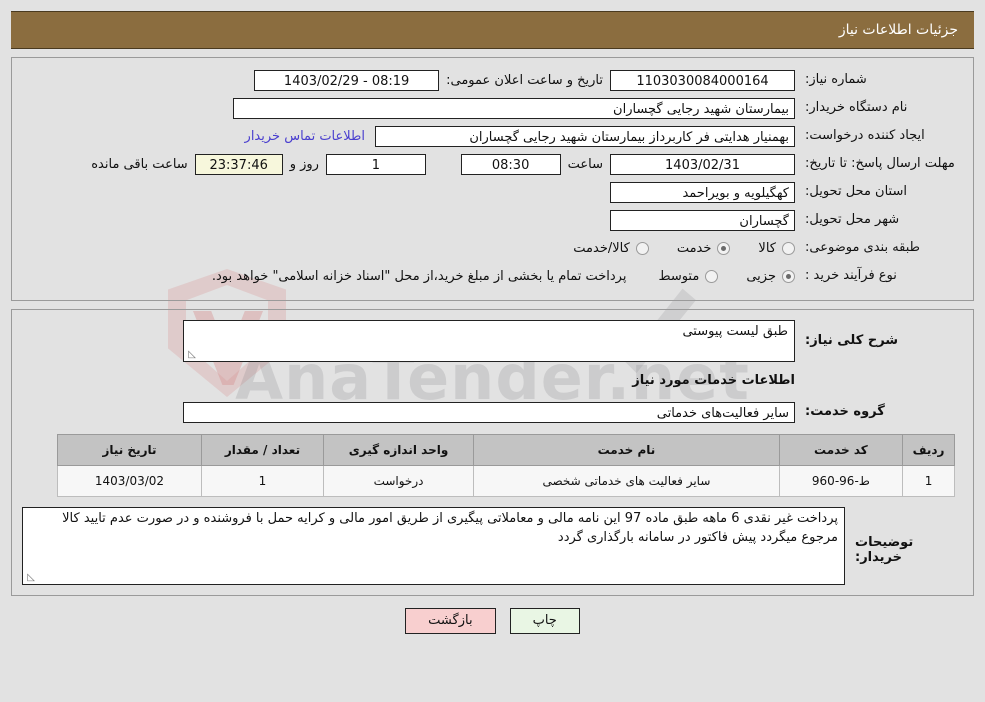 This screenshot has width=985, height=702. Describe the element at coordinates (845, 412) in the screenshot. I see `service-group-label: گروه خدمت:` at that location.